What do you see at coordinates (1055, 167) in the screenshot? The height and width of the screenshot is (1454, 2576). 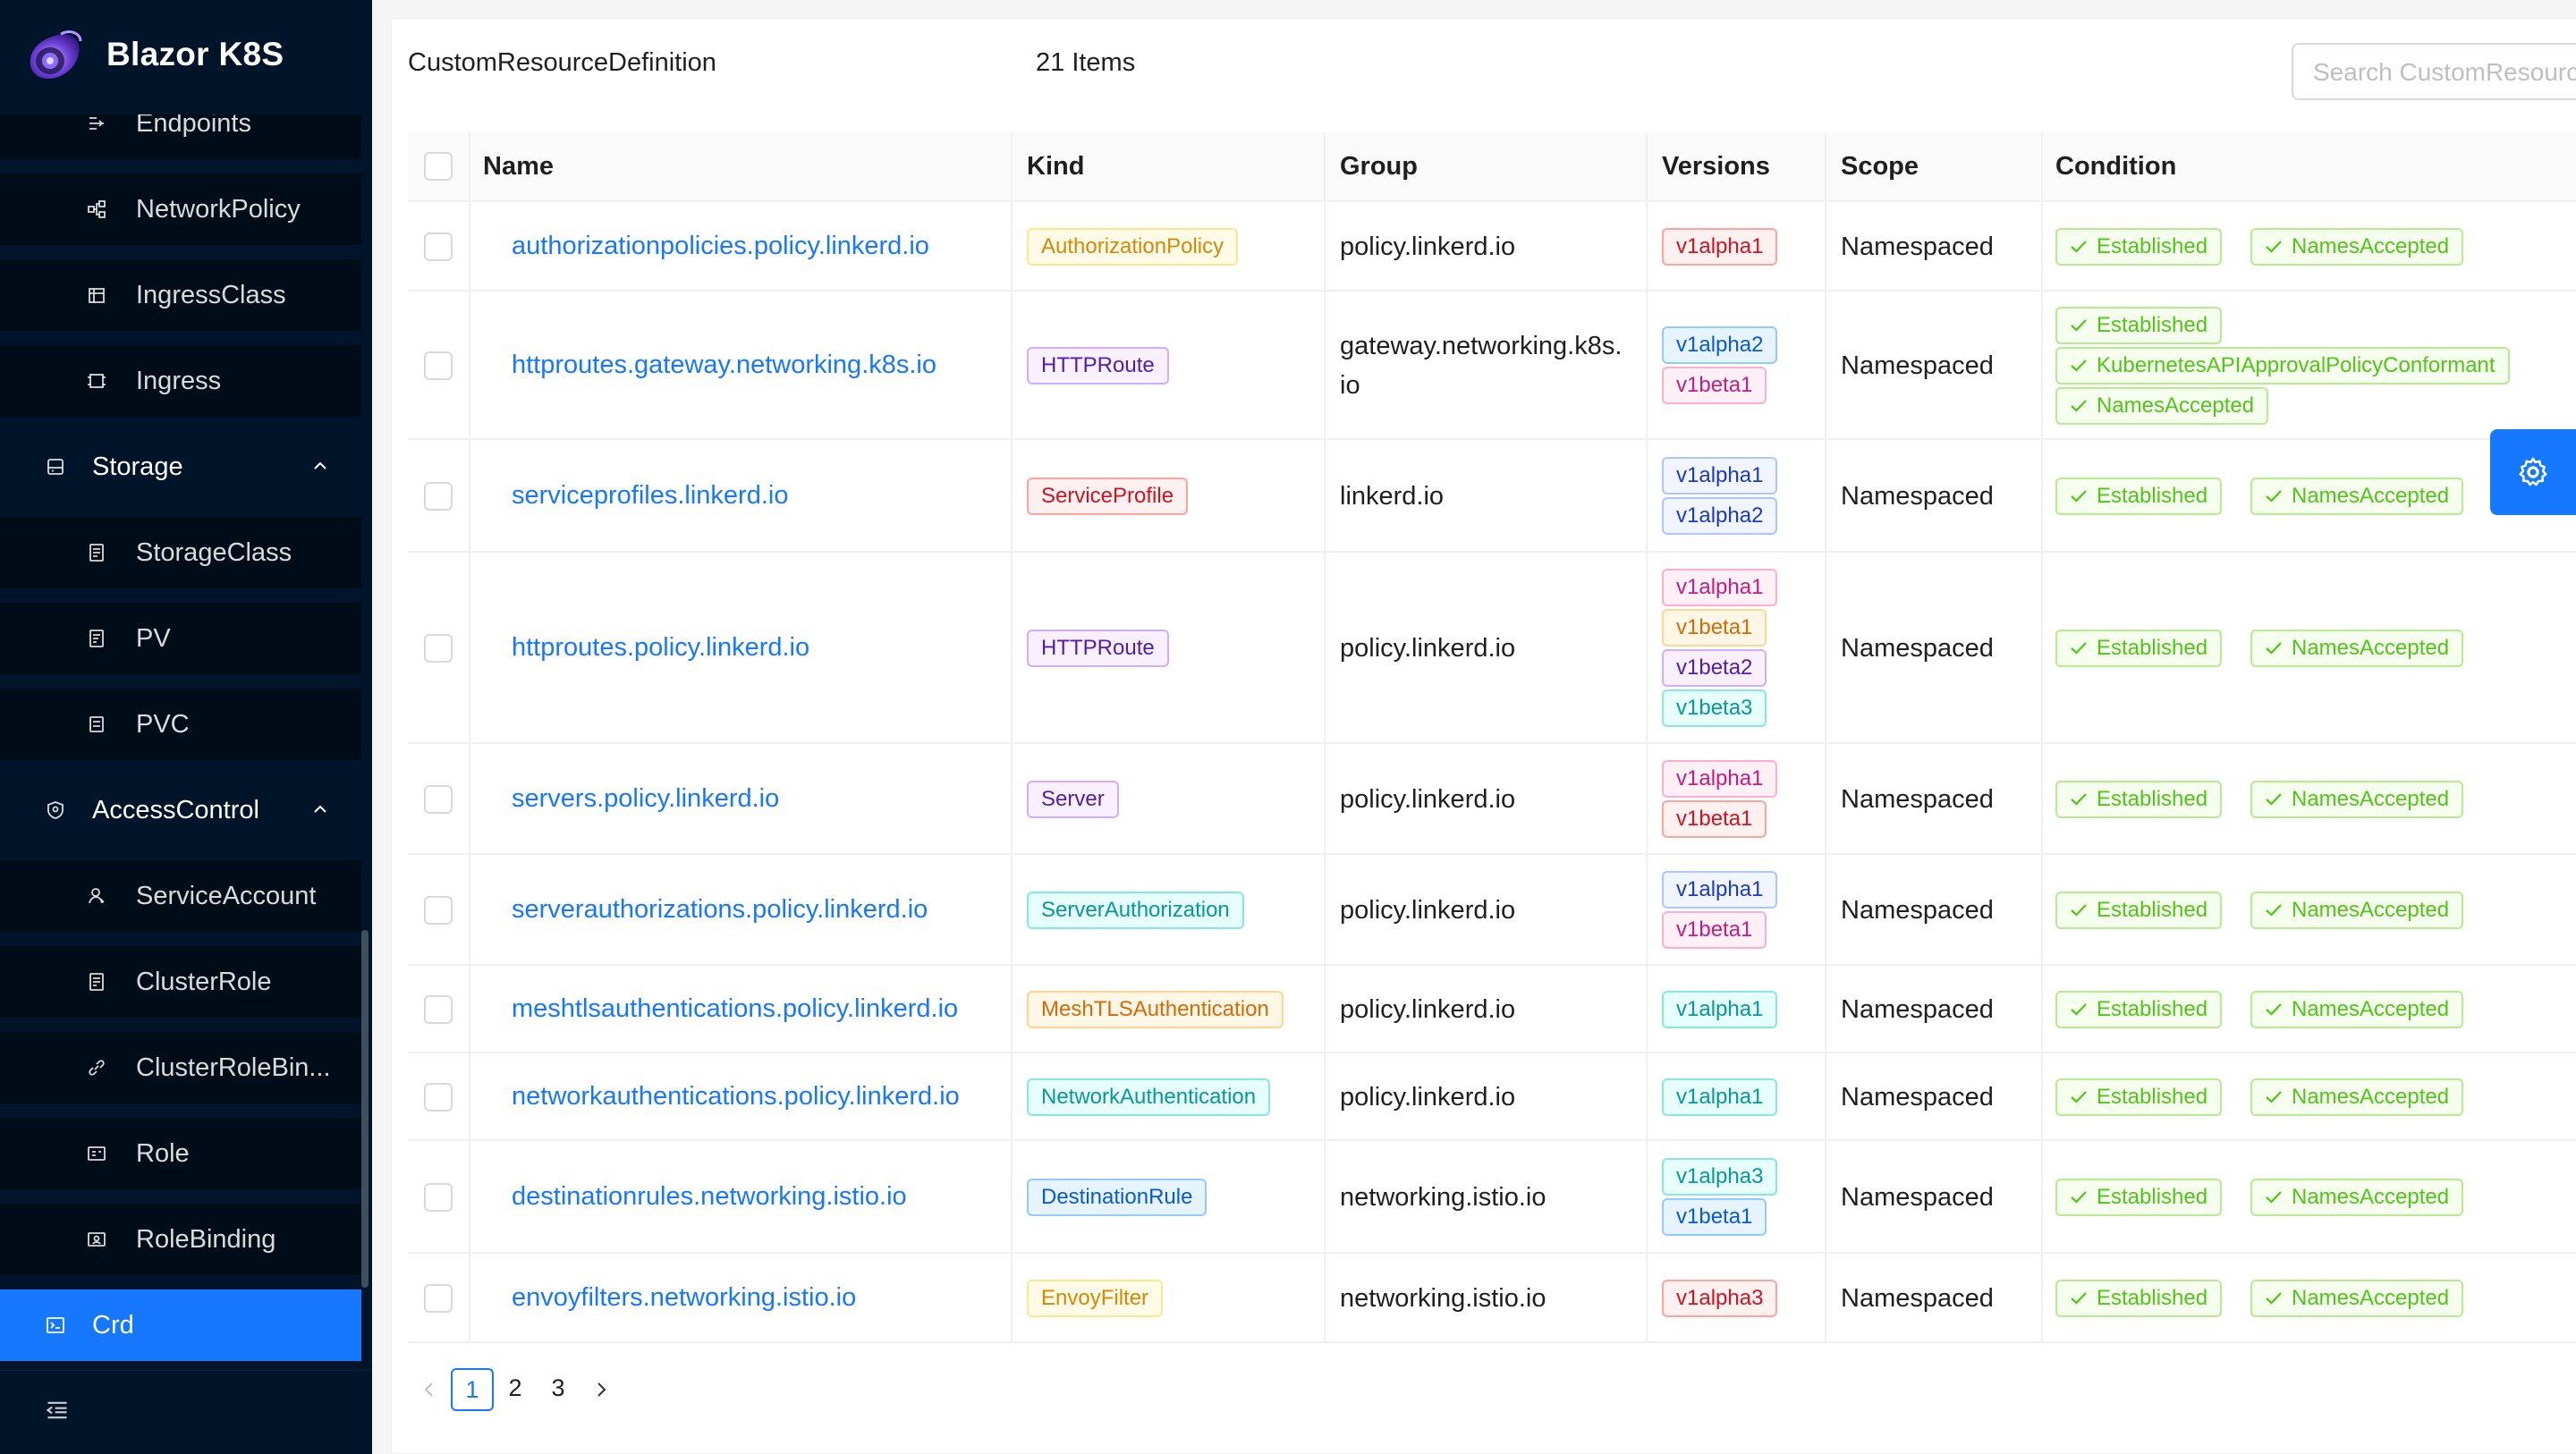 I see `column-header-kind: Kind` at bounding box center [1055, 167].